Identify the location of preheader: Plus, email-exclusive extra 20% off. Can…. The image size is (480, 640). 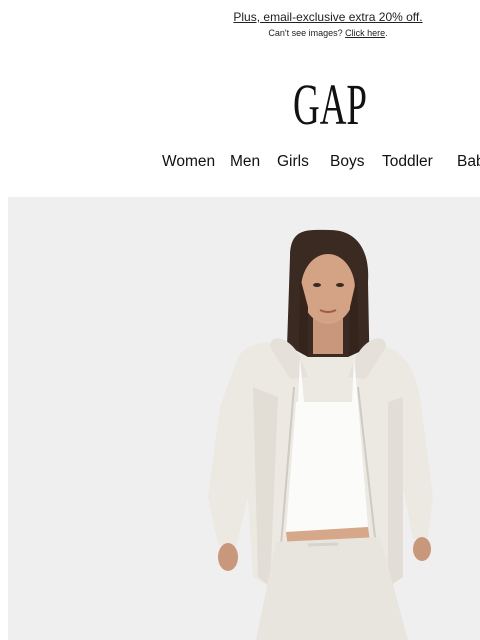
(327, 24).